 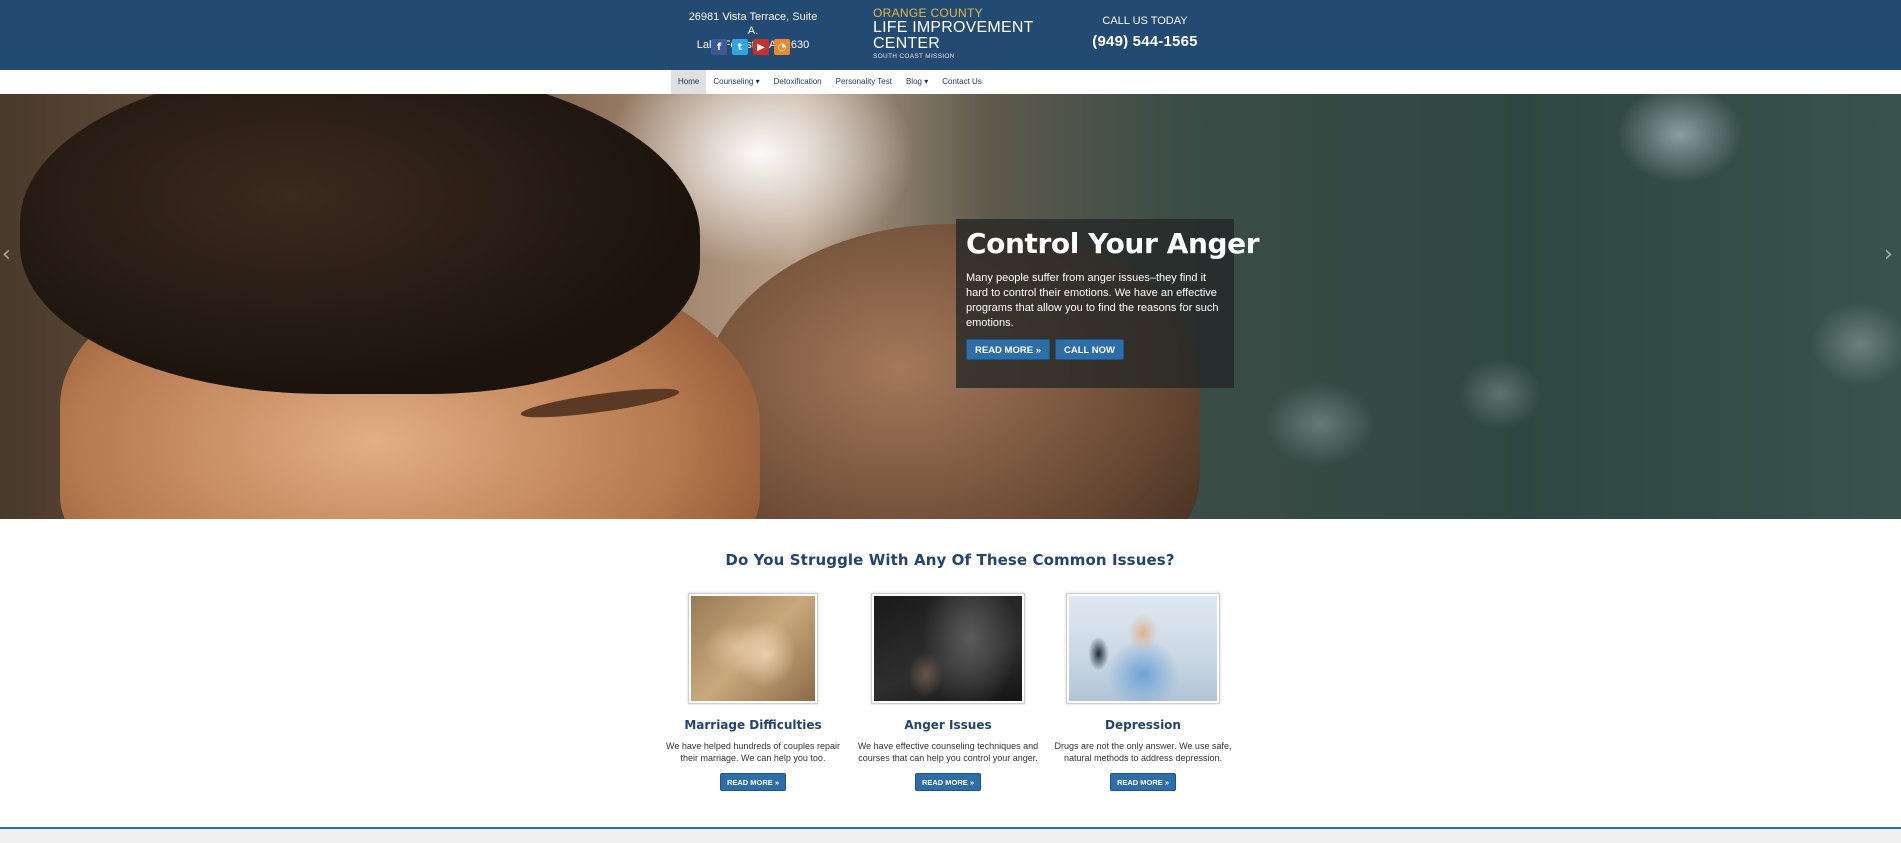 I want to click on rss-icon: ◔, so click(x=782, y=47).